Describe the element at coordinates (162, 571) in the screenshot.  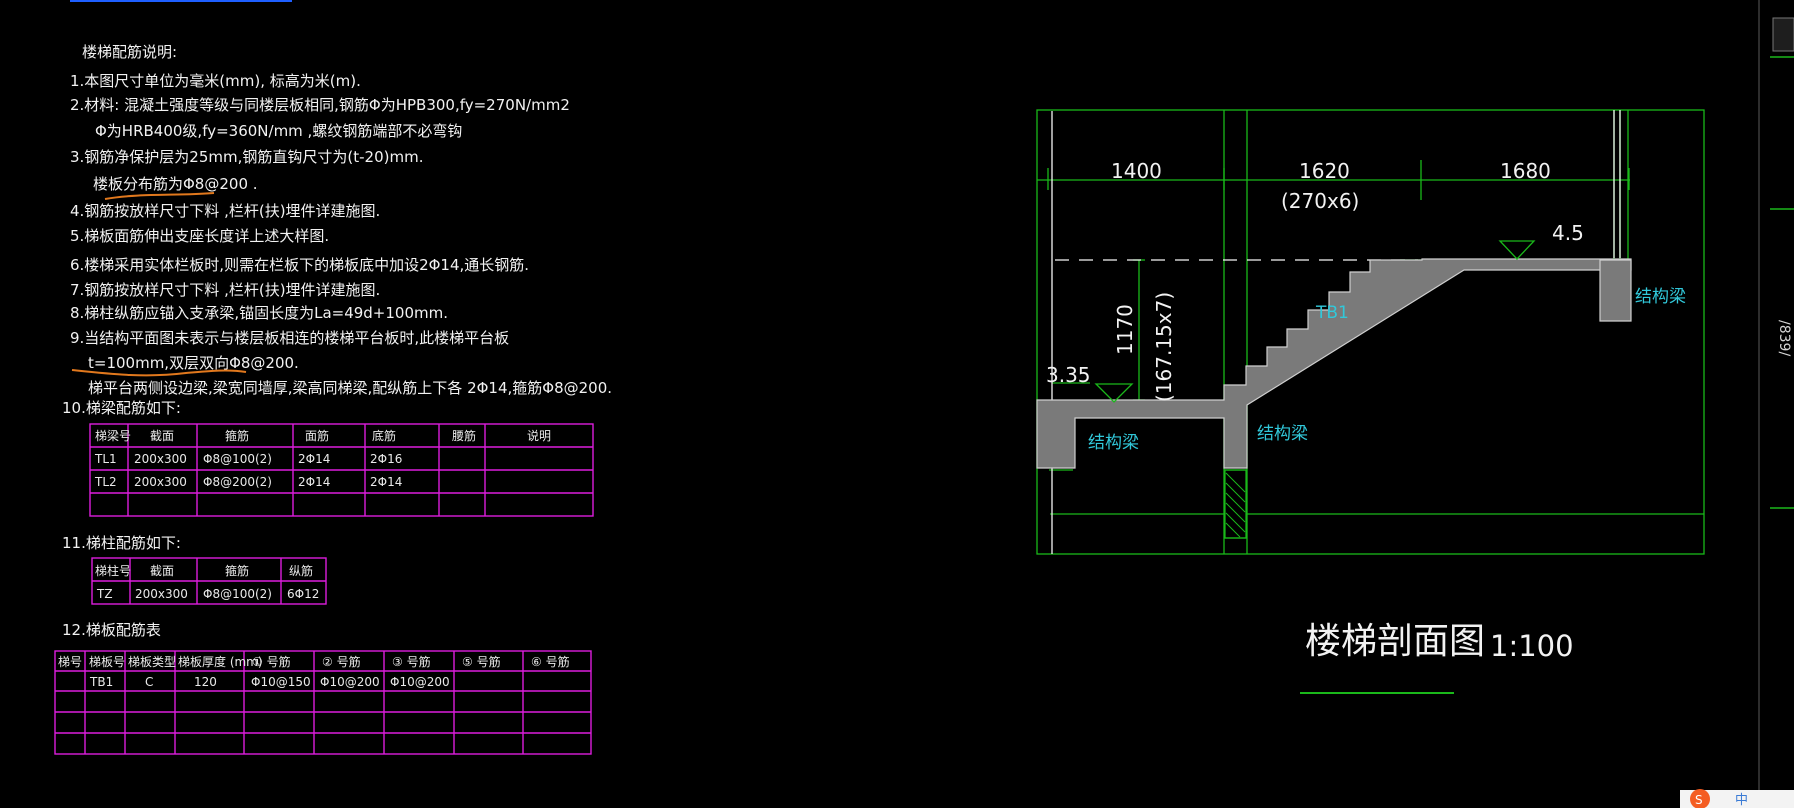
I see `column-table-header: 截面` at that location.